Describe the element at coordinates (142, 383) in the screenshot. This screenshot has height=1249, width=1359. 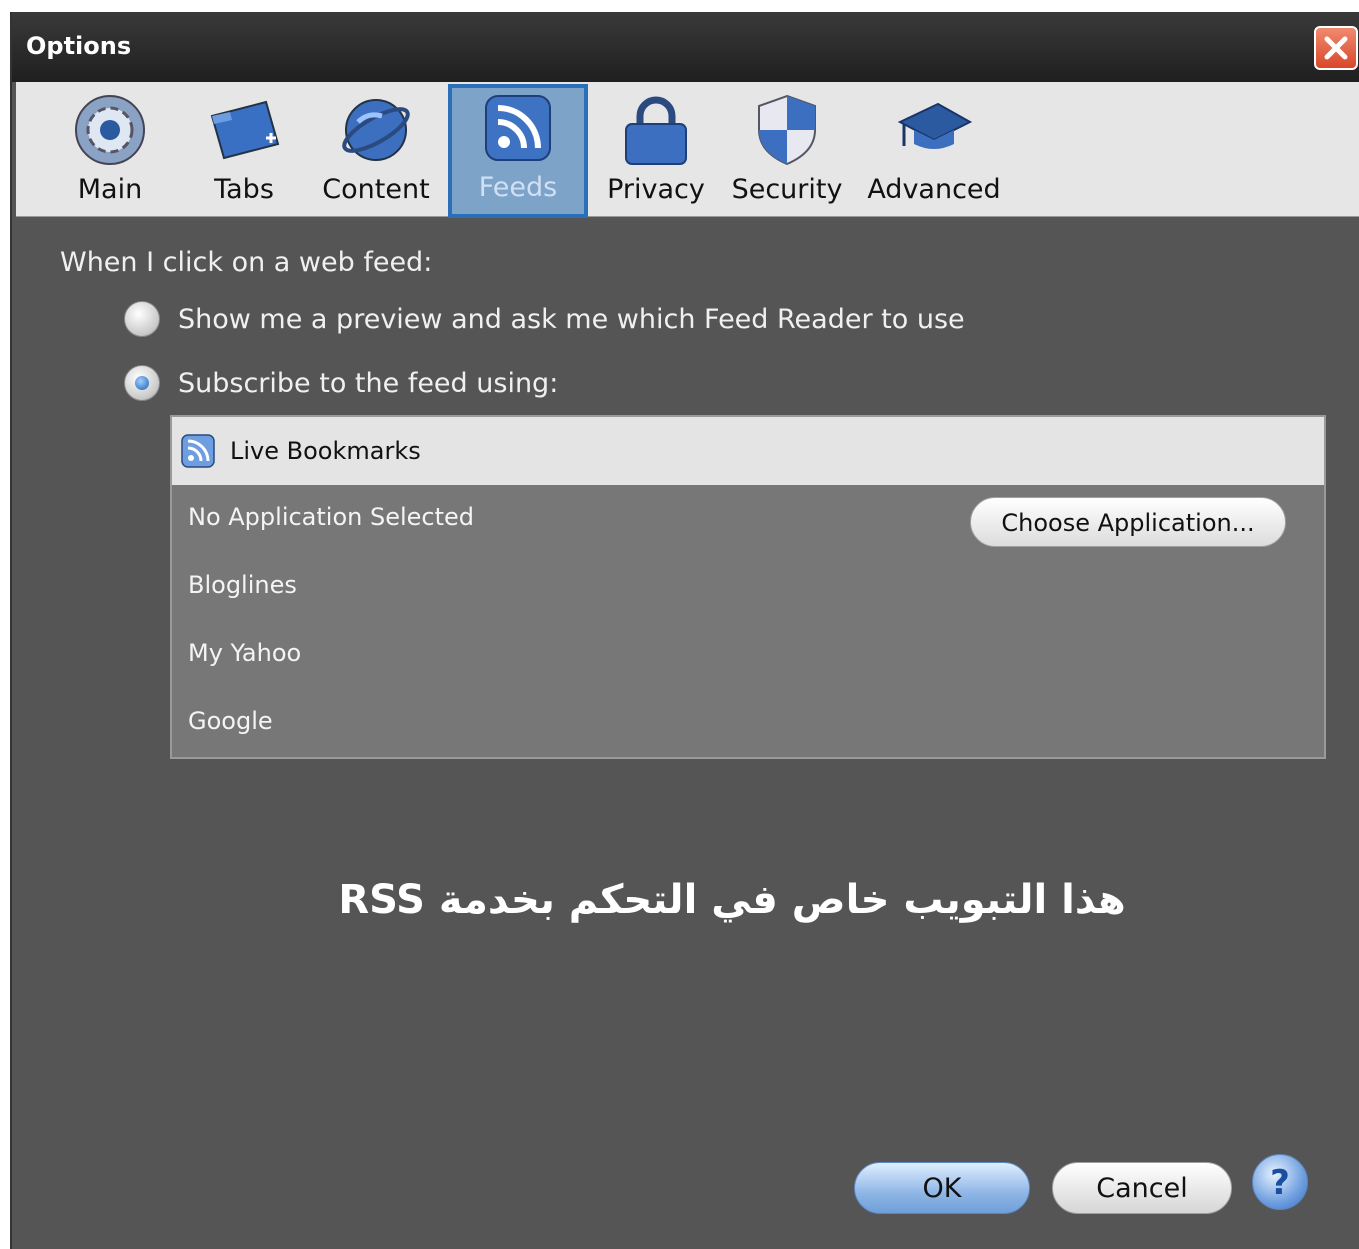
I see `radio-button-checked` at that location.